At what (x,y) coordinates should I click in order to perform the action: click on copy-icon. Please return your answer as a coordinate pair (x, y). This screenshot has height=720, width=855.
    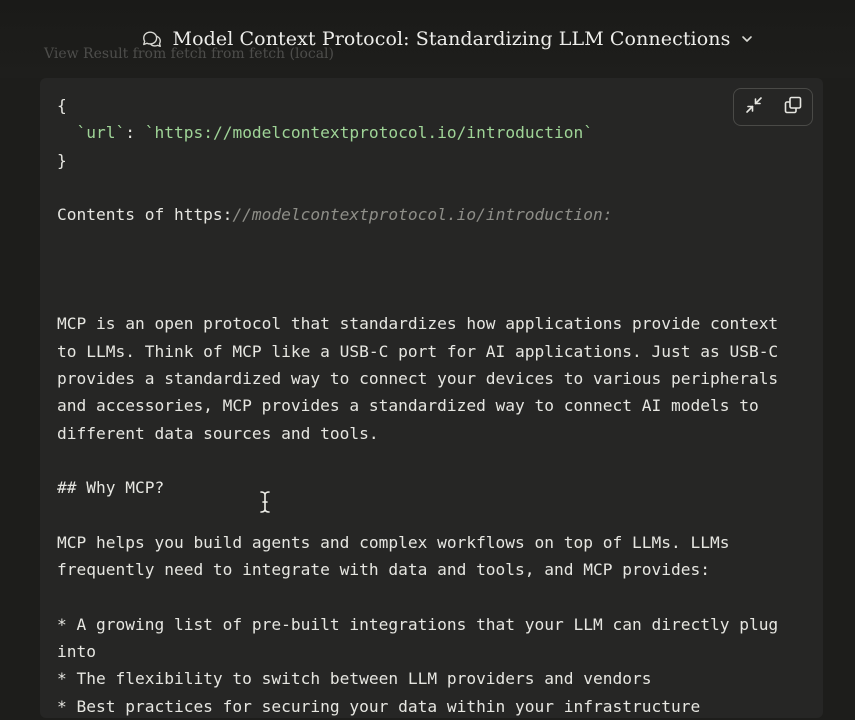
    Looking at the image, I should click on (793, 107).